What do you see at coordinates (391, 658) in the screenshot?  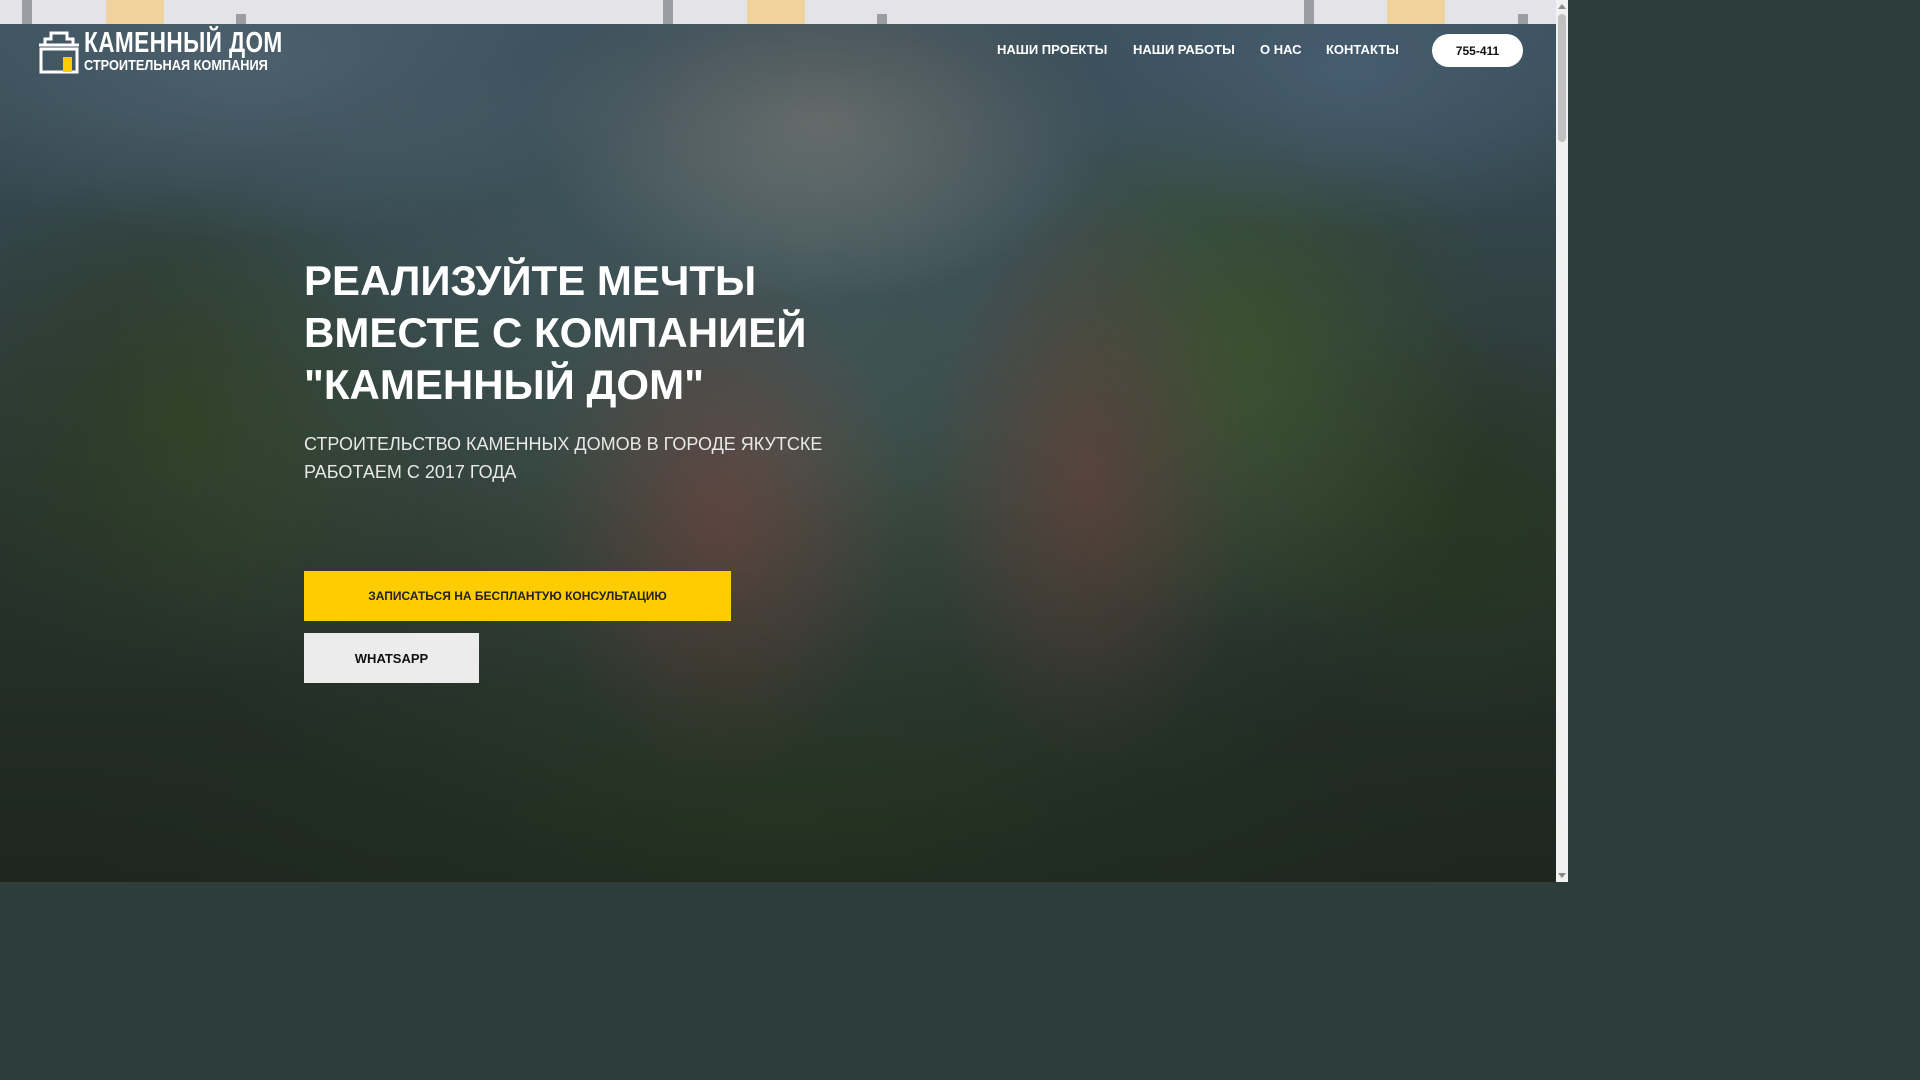 I see `whatsapp-button: WHATSAPP` at bounding box center [391, 658].